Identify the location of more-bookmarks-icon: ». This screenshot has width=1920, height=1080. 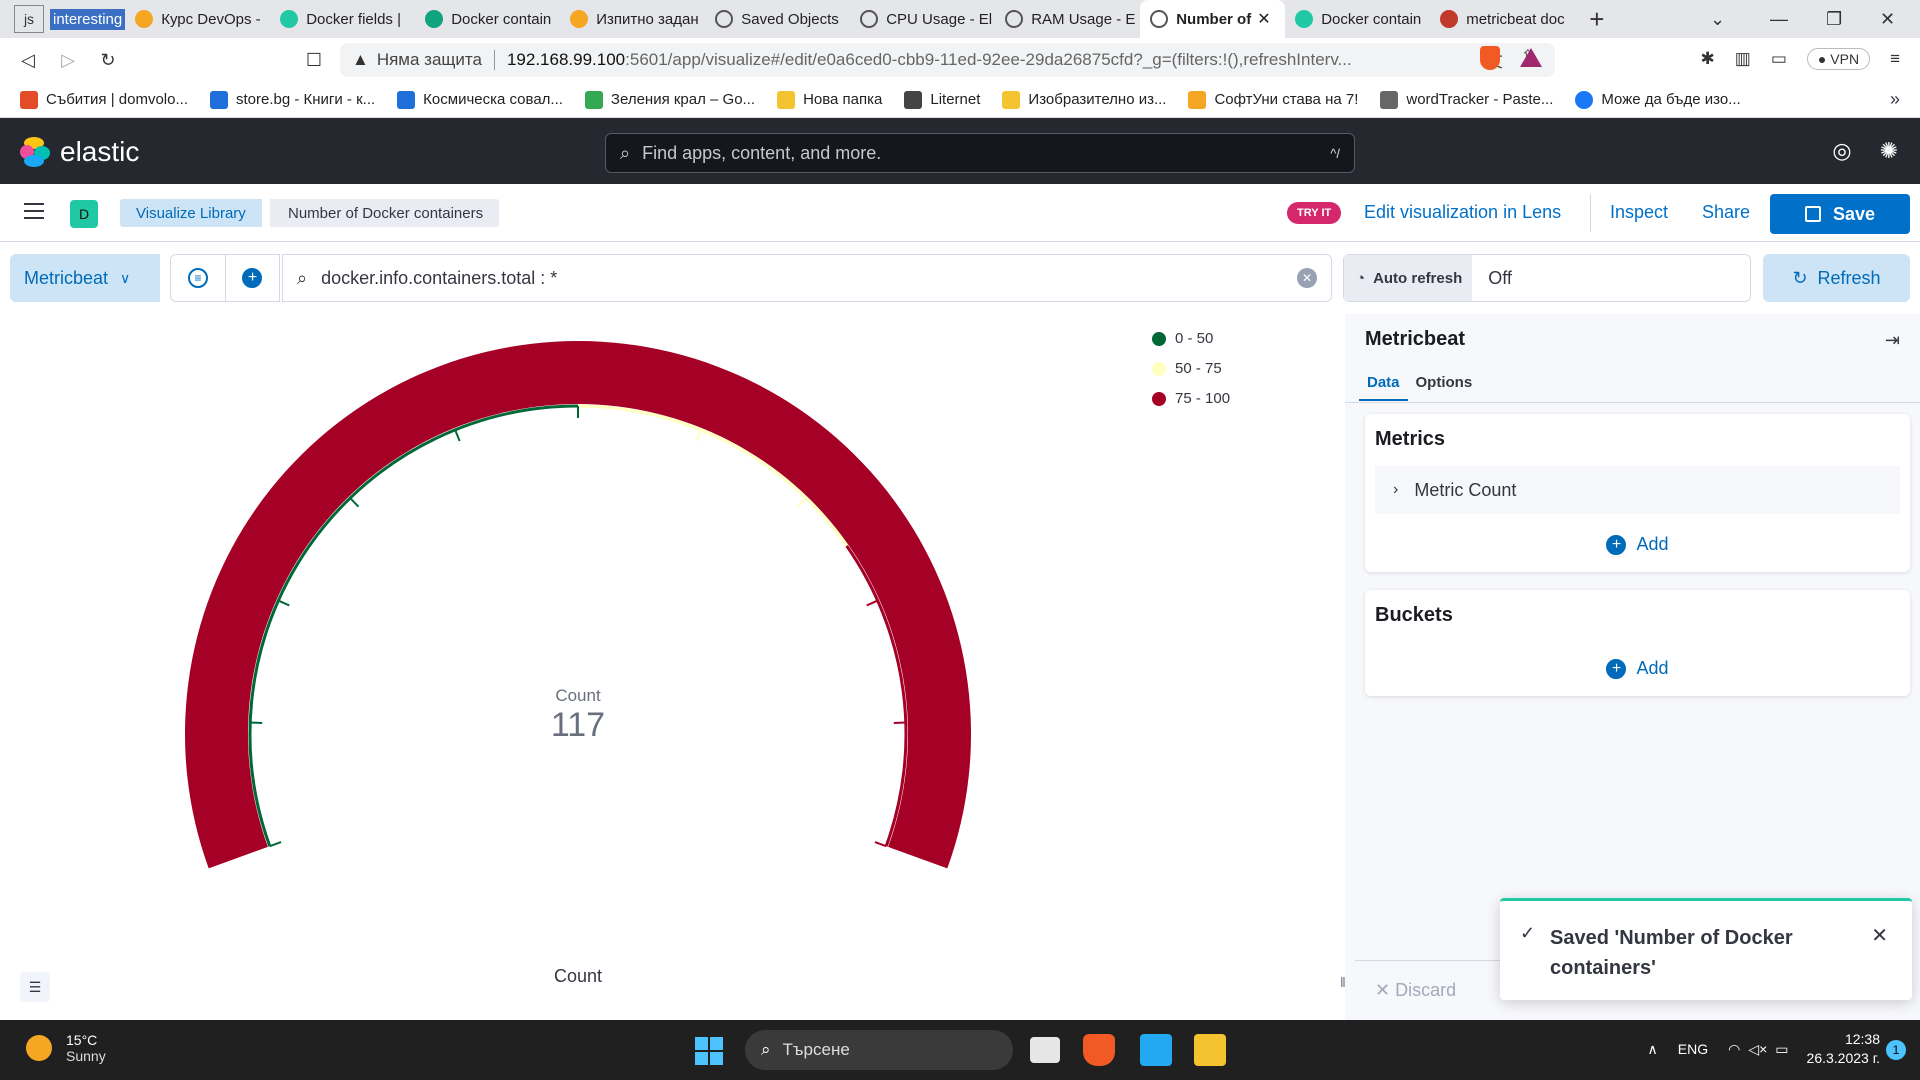
(1895, 99).